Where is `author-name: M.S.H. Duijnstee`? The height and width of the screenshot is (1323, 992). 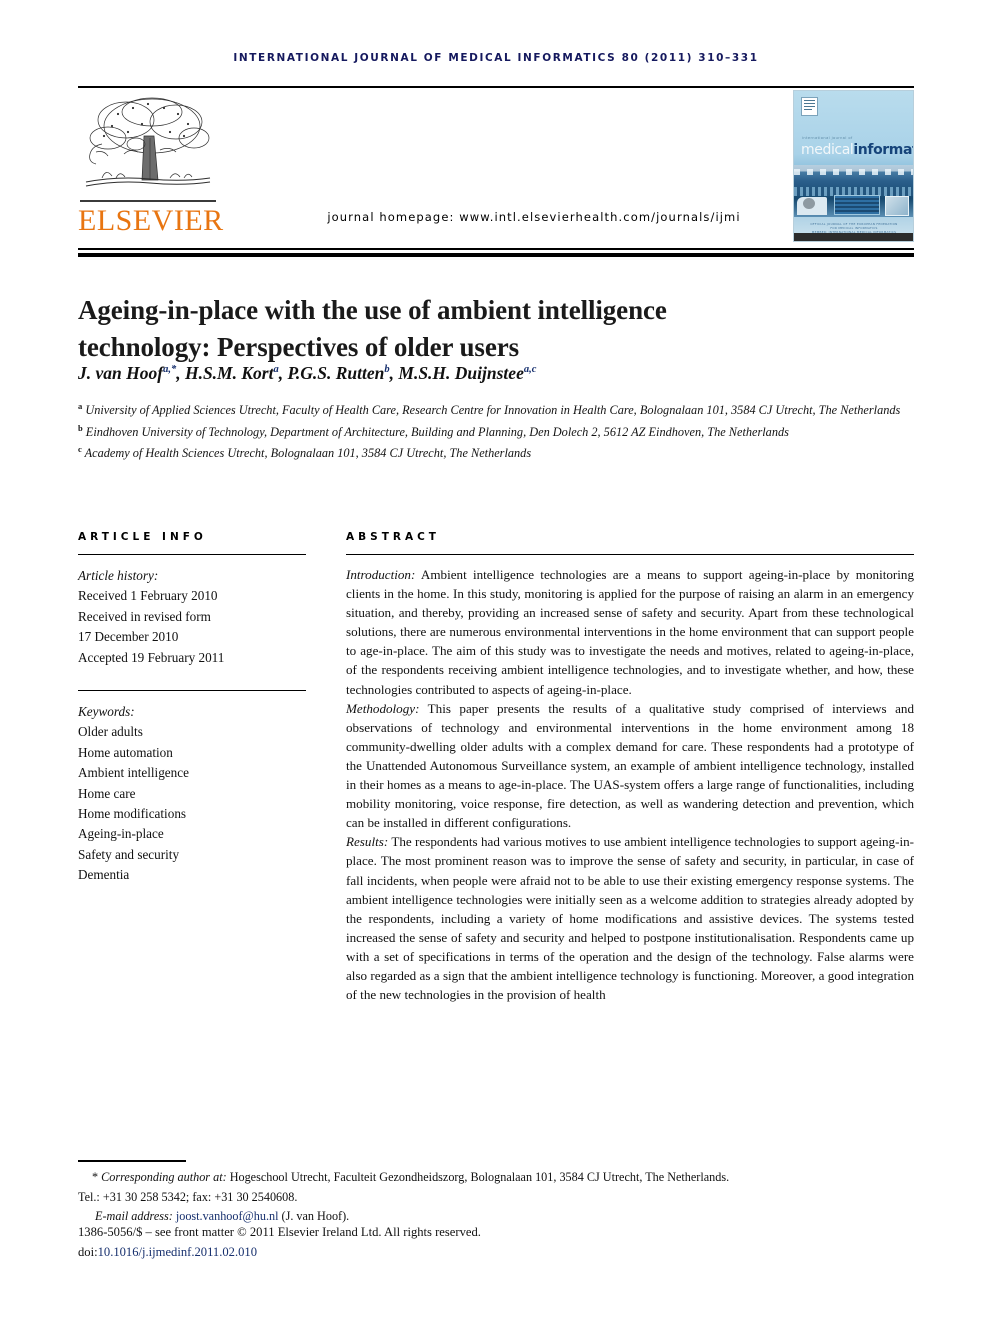 author-name: M.S.H. Duijnstee is located at coordinates (461, 373).